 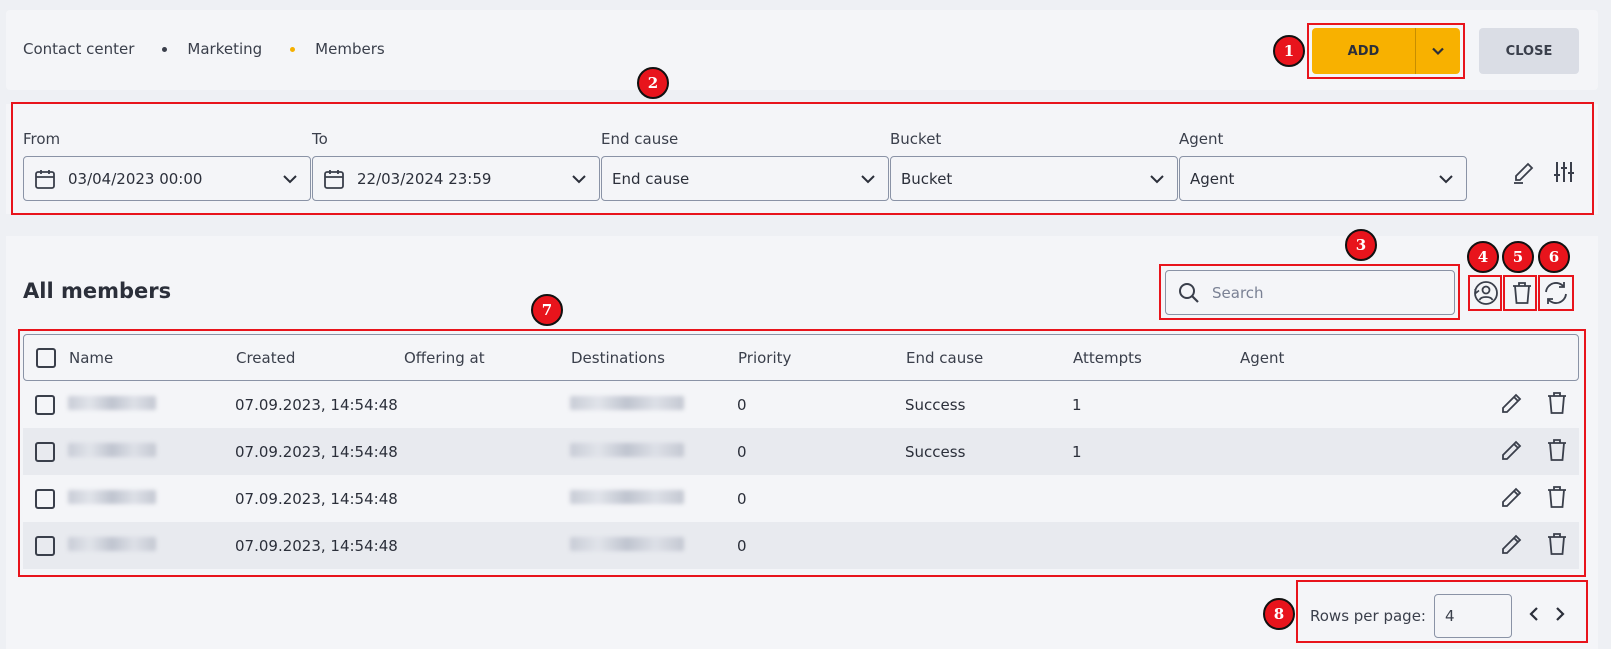 What do you see at coordinates (1554, 257) in the screenshot?
I see `annotation-badge-6: 6` at bounding box center [1554, 257].